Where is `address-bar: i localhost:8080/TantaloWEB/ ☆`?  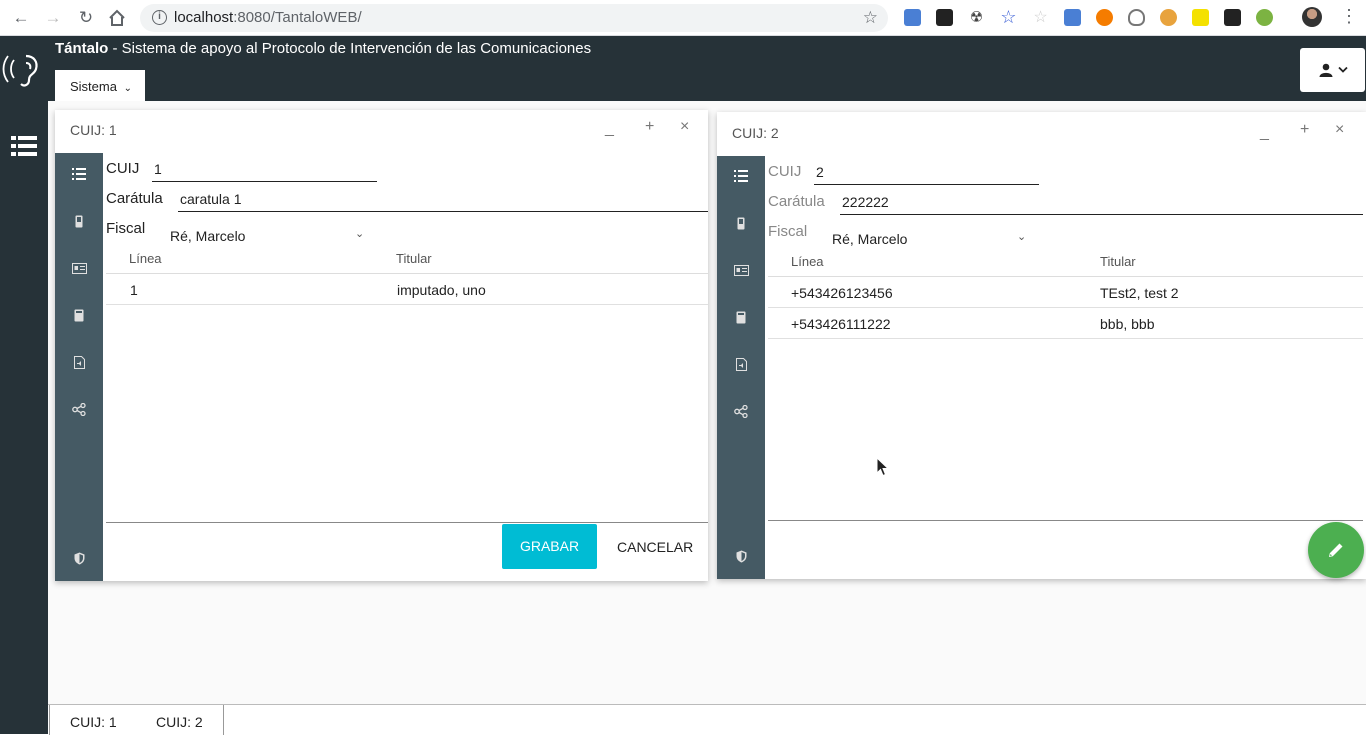 address-bar: i localhost:8080/TantaloWEB/ ☆ is located at coordinates (514, 18).